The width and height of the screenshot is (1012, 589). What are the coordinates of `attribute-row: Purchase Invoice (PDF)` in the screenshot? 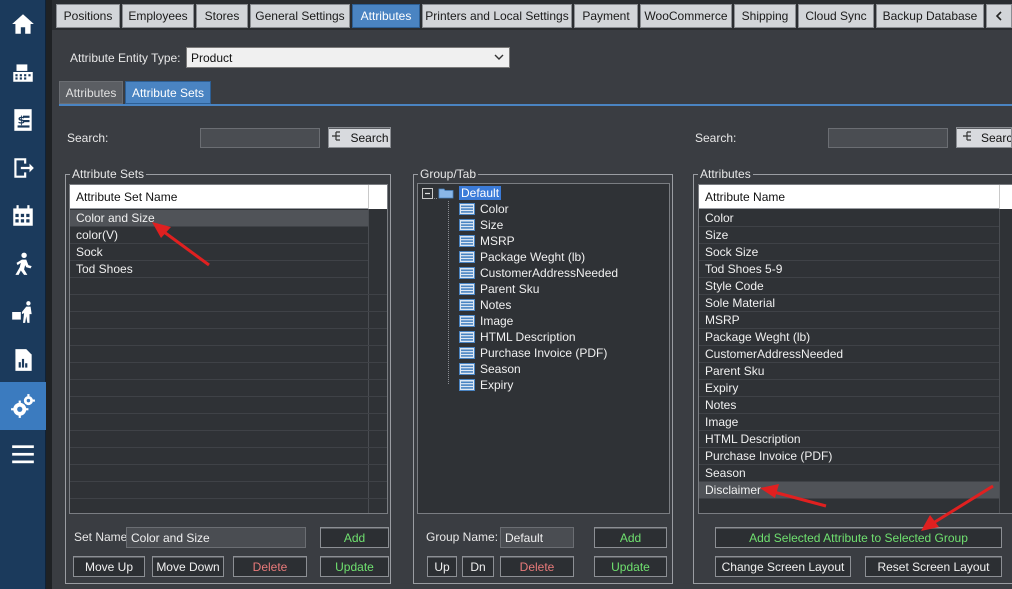 It's located at (849, 456).